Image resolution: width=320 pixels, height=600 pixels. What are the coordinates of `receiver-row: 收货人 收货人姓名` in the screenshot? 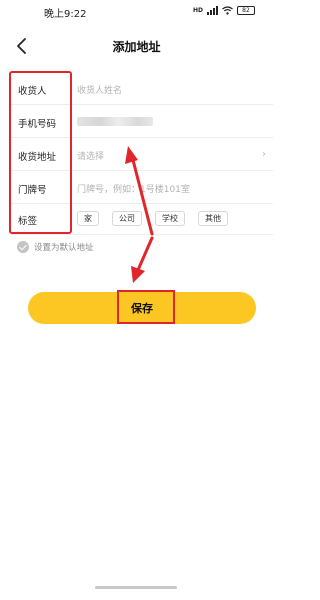 It's located at (141, 89).